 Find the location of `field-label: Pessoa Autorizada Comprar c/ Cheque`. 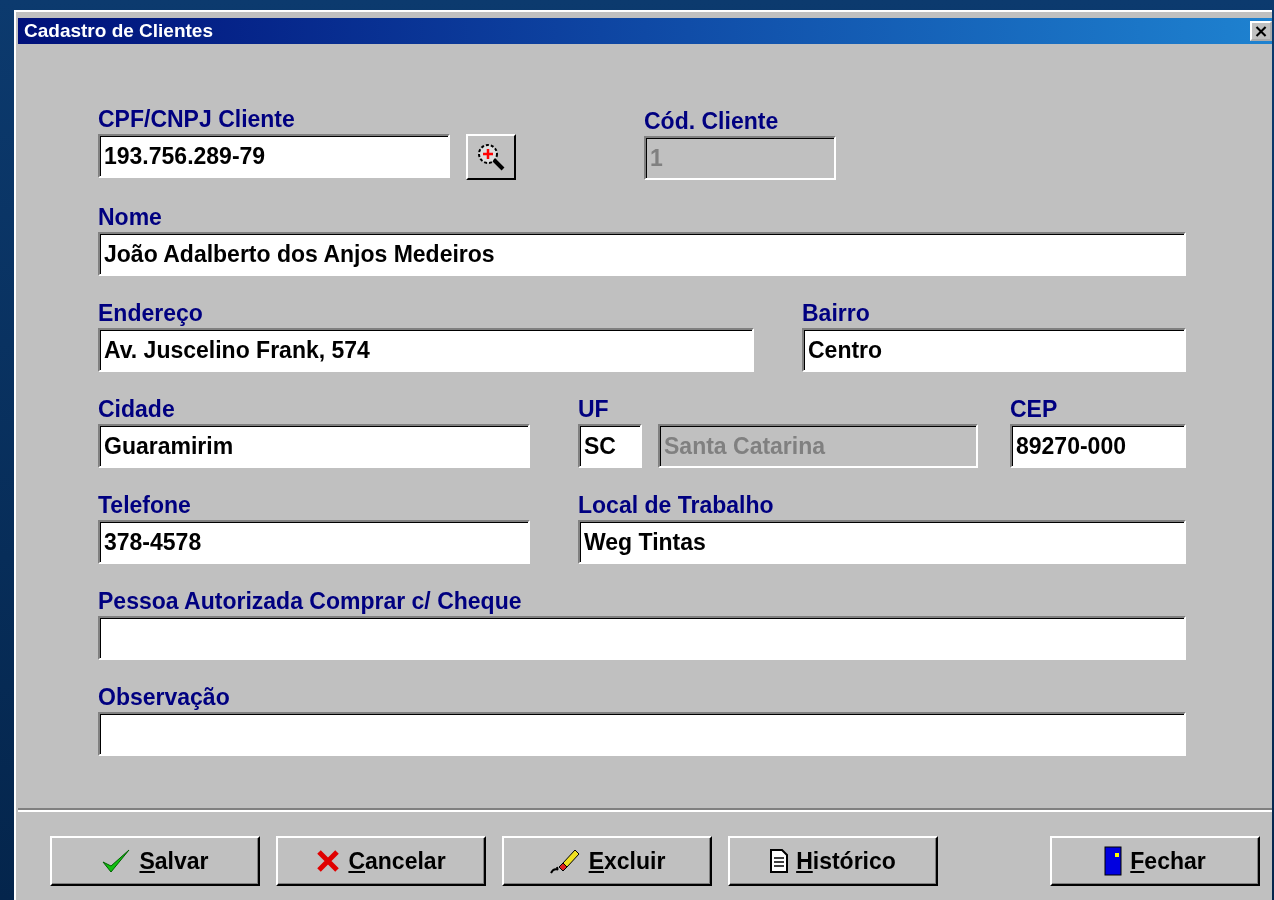

field-label: Pessoa Autorizada Comprar c/ Cheque is located at coordinates (310, 601).